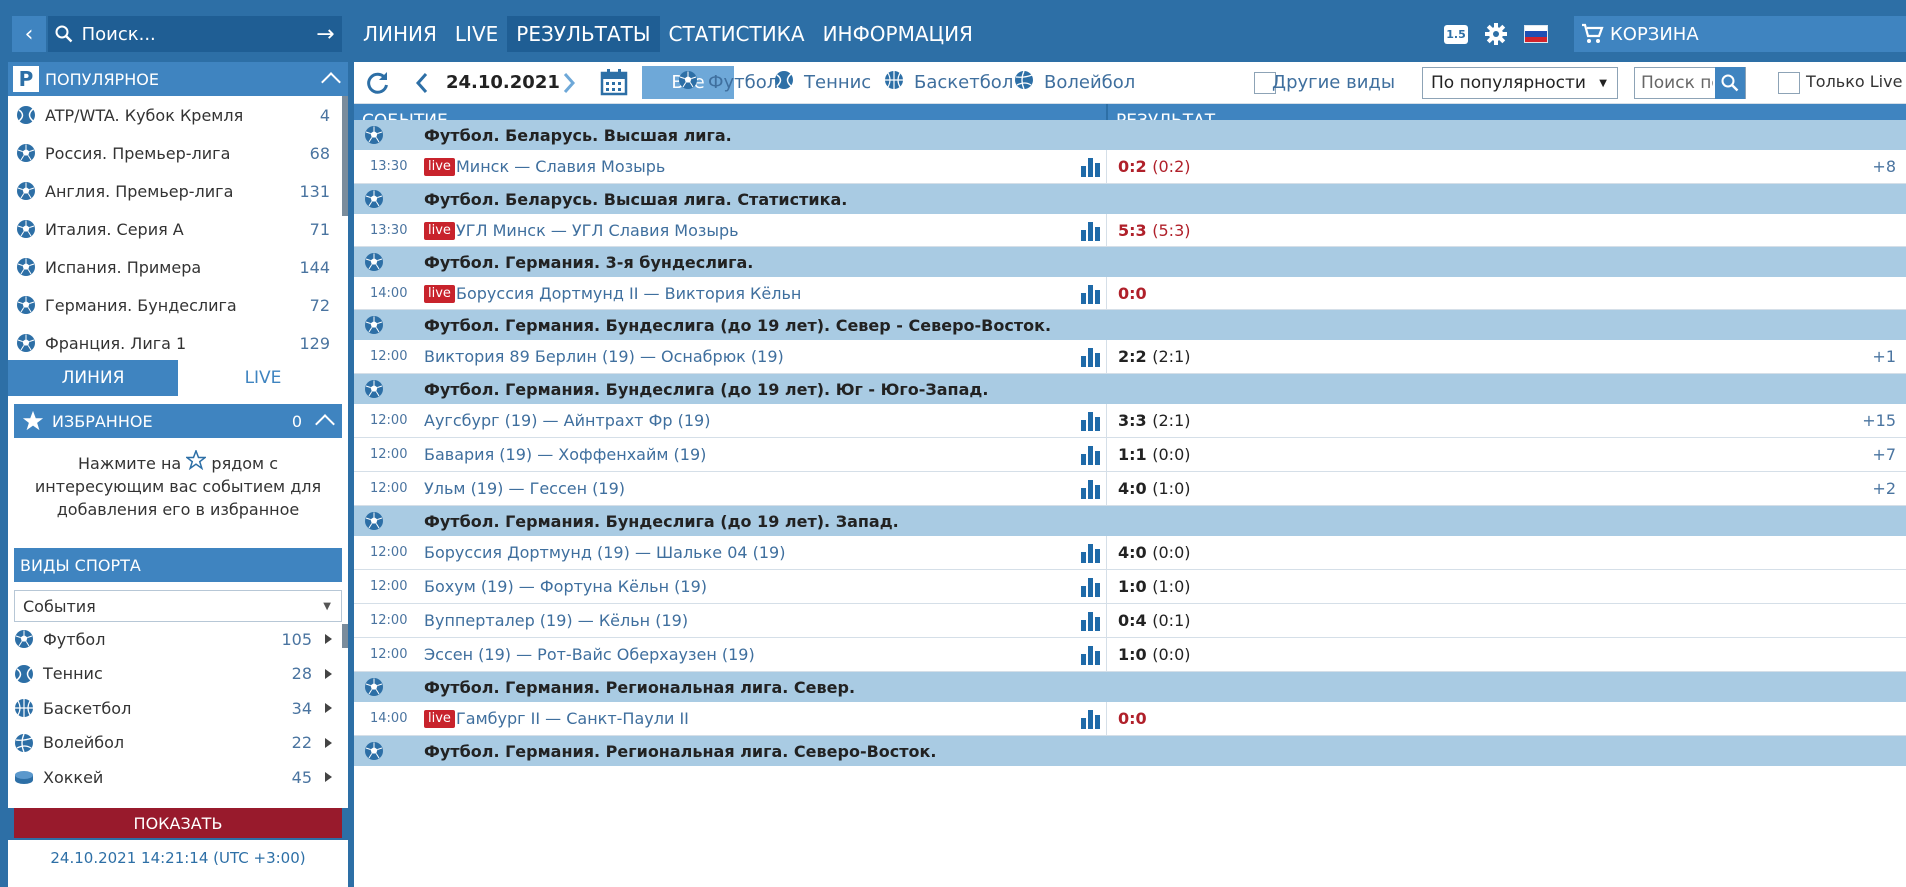  I want to click on popular-item: Германия. Бундеслига 72, so click(178, 305).